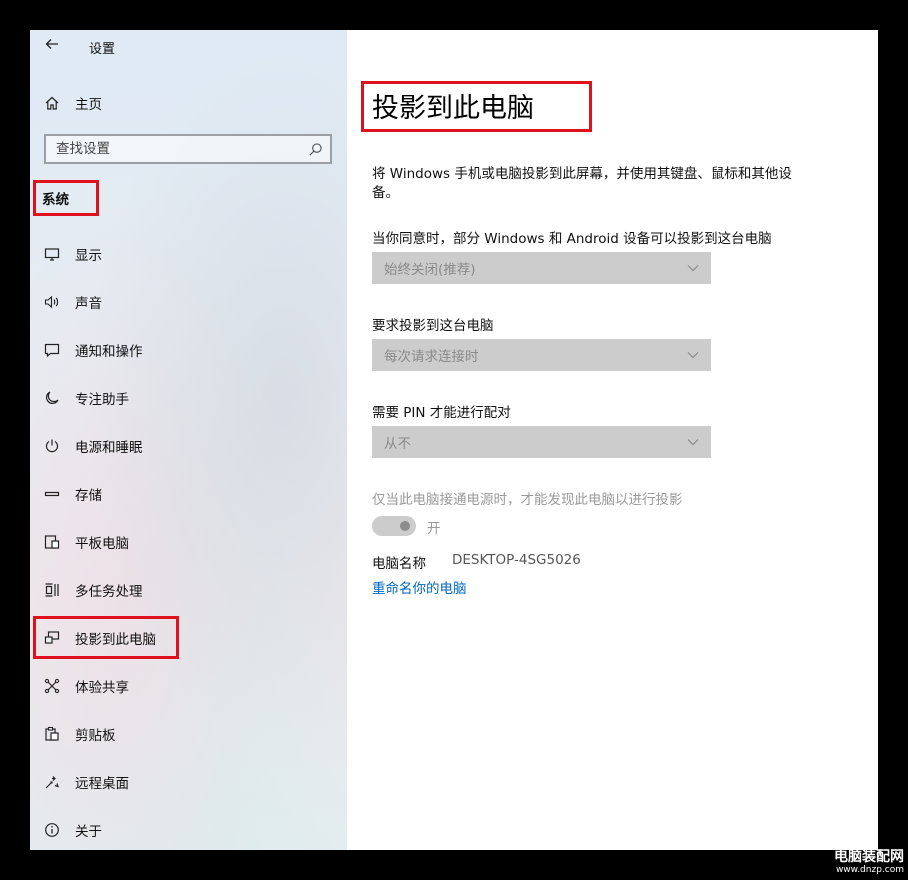 Image resolution: width=908 pixels, height=880 pixels. Describe the element at coordinates (433, 326) in the screenshot. I see `setting-label-ask-to-project: 要求投影到这台电脑` at that location.